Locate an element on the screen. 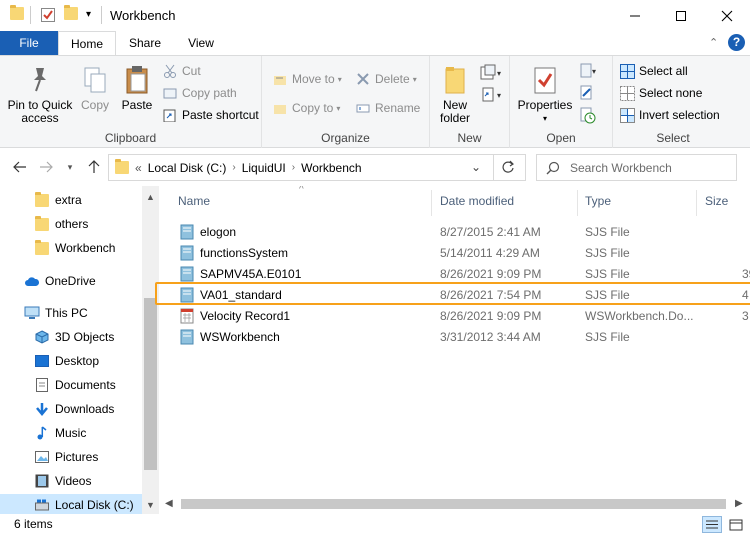 This screenshot has width=750, height=536. copy-path-button: Copy path is located at coordinates (199, 93).